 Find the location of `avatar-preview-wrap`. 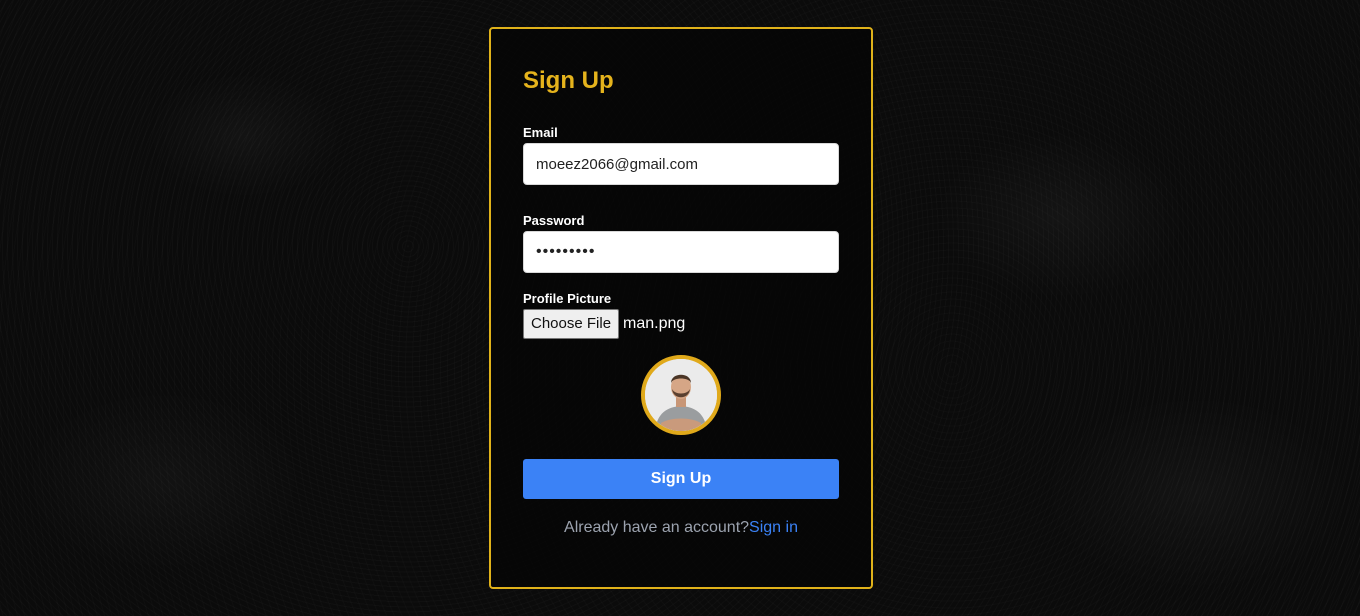

avatar-preview-wrap is located at coordinates (681, 395).